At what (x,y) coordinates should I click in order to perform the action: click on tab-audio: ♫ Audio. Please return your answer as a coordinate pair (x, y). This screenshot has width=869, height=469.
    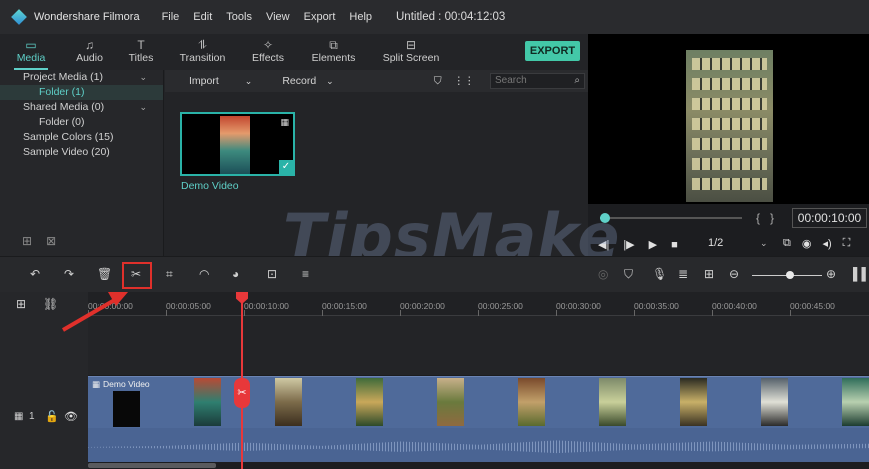
    Looking at the image, I should click on (89, 52).